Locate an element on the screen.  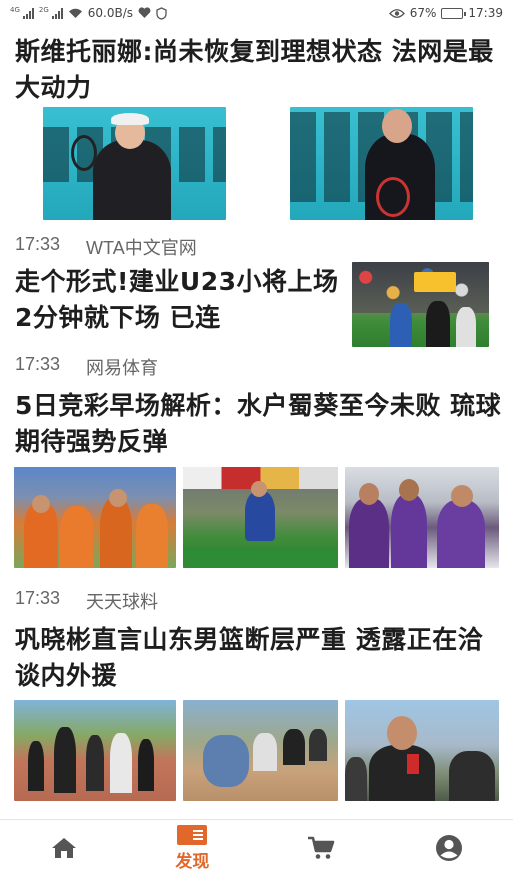
nav-discover-label: 发现 is located at coordinates (192, 859).